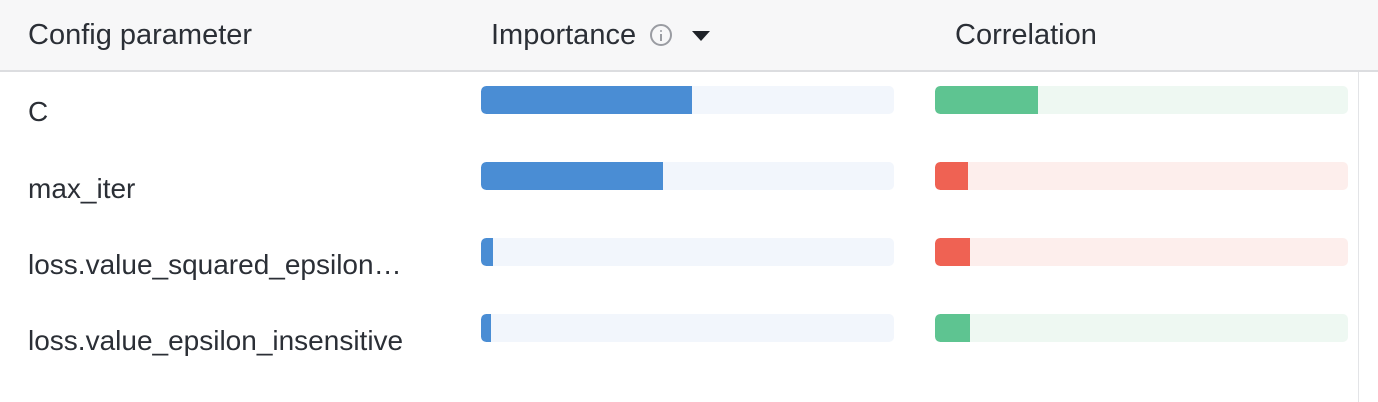  What do you see at coordinates (564, 34) in the screenshot?
I see `importance-header-label: Importance` at bounding box center [564, 34].